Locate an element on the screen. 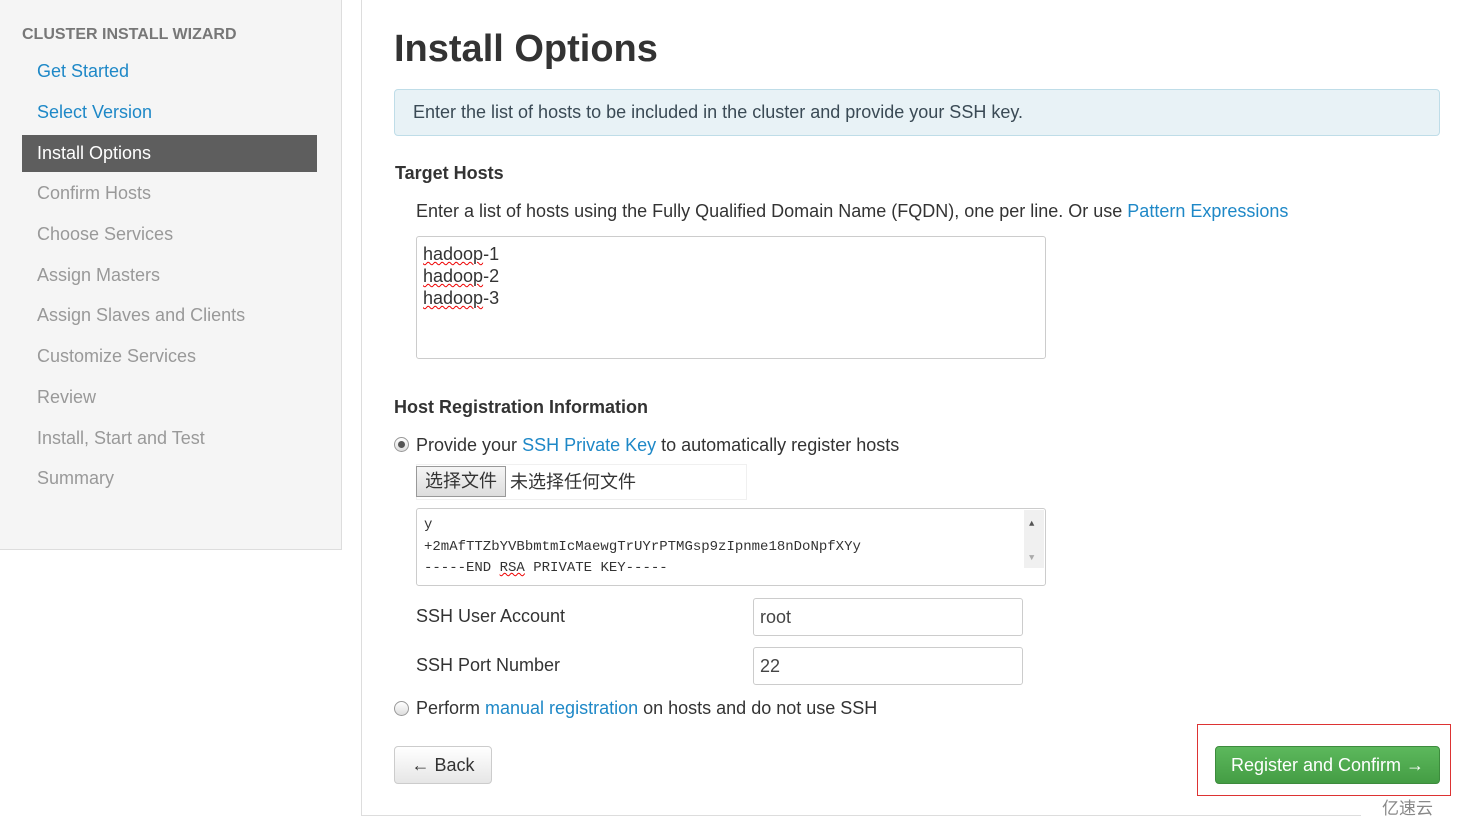  ssh-private-key-link: SSH Private Key is located at coordinates (589, 445).